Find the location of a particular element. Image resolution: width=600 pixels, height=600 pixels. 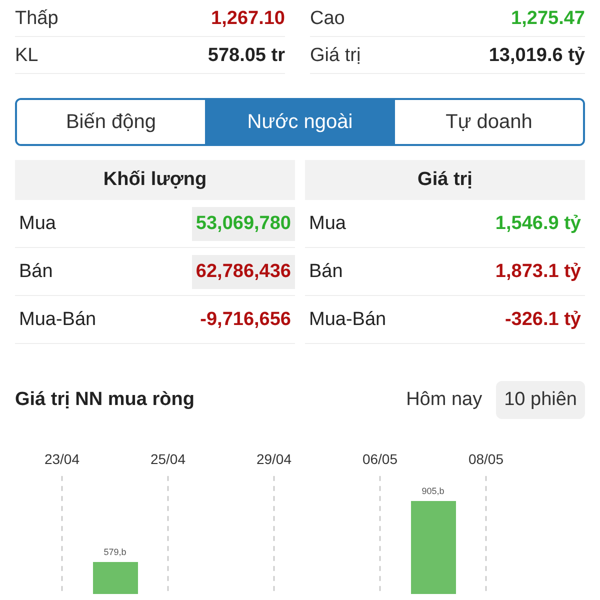

bar-value-label: 905,b is located at coordinates (433, 491).